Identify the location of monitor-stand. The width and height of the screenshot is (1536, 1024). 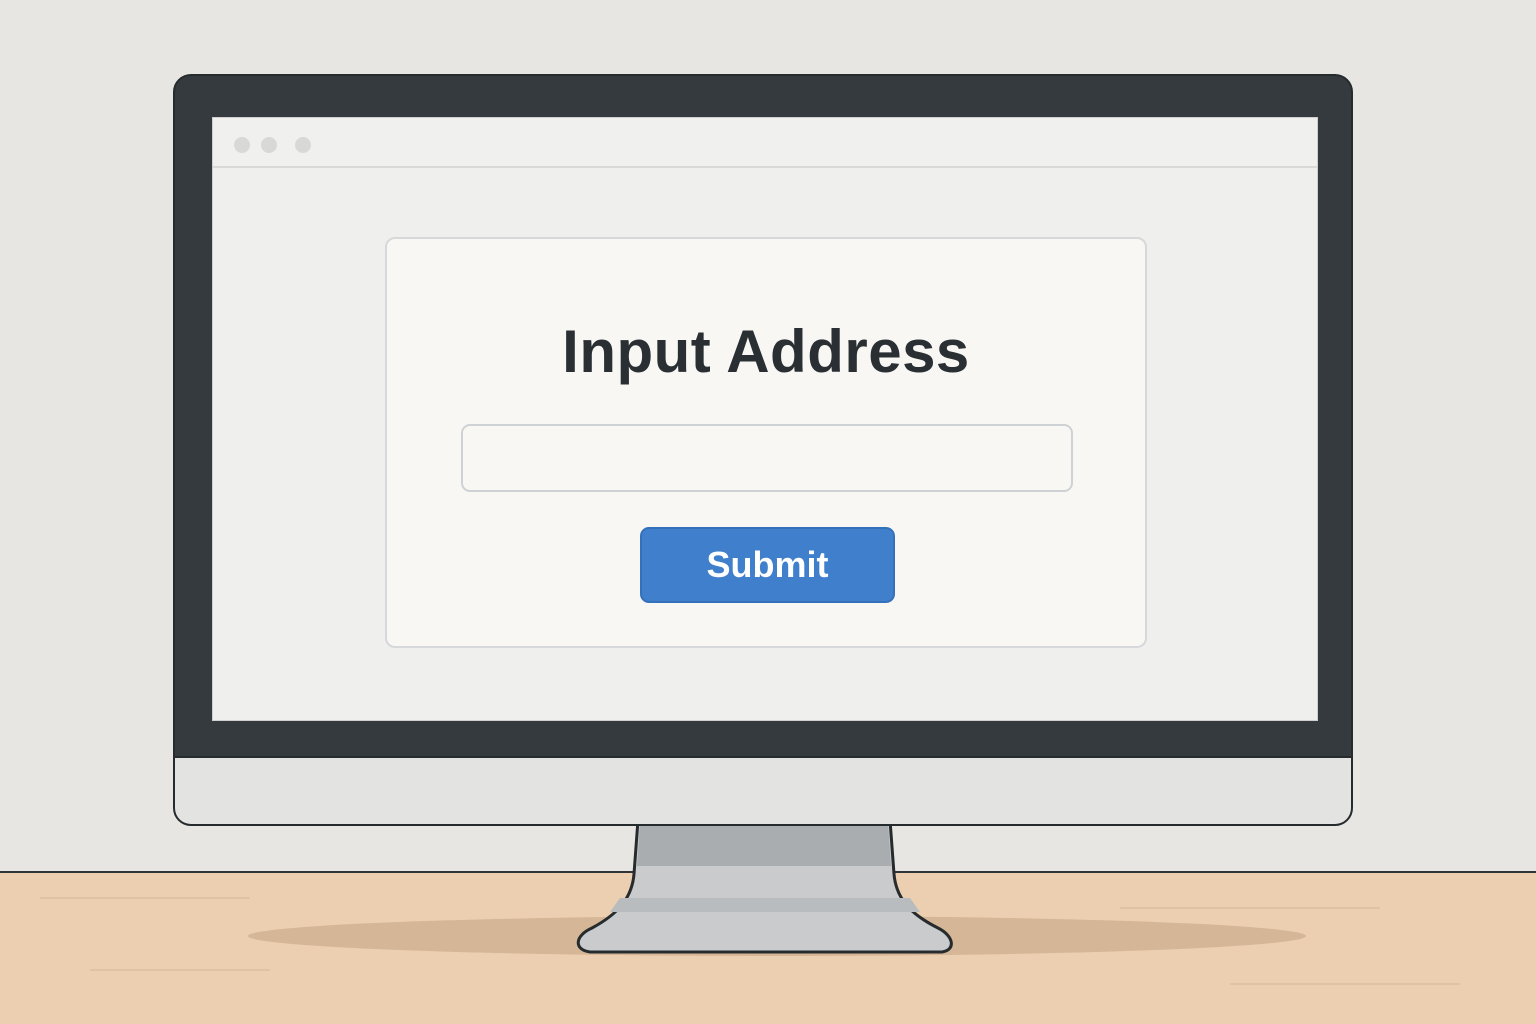
(764, 886).